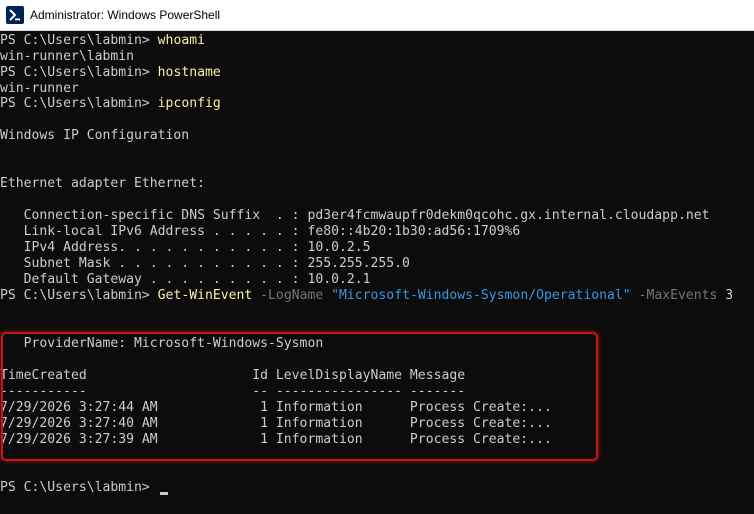 This screenshot has height=514, width=754. Describe the element at coordinates (481, 295) in the screenshot. I see `logname-value: "Microsoft-Windows-Sysmon/Operational"` at that location.